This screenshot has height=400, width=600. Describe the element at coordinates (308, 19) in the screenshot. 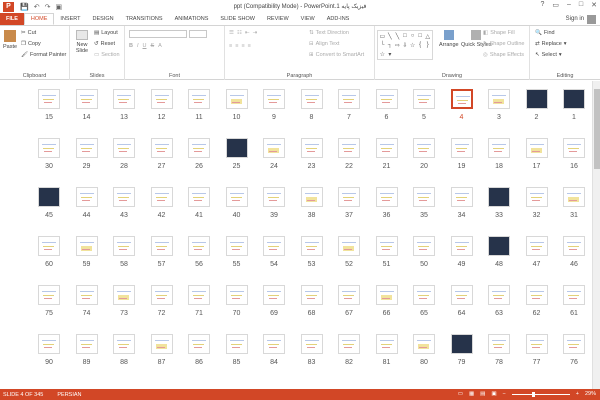

I see `tab-view: VIEW` at that location.